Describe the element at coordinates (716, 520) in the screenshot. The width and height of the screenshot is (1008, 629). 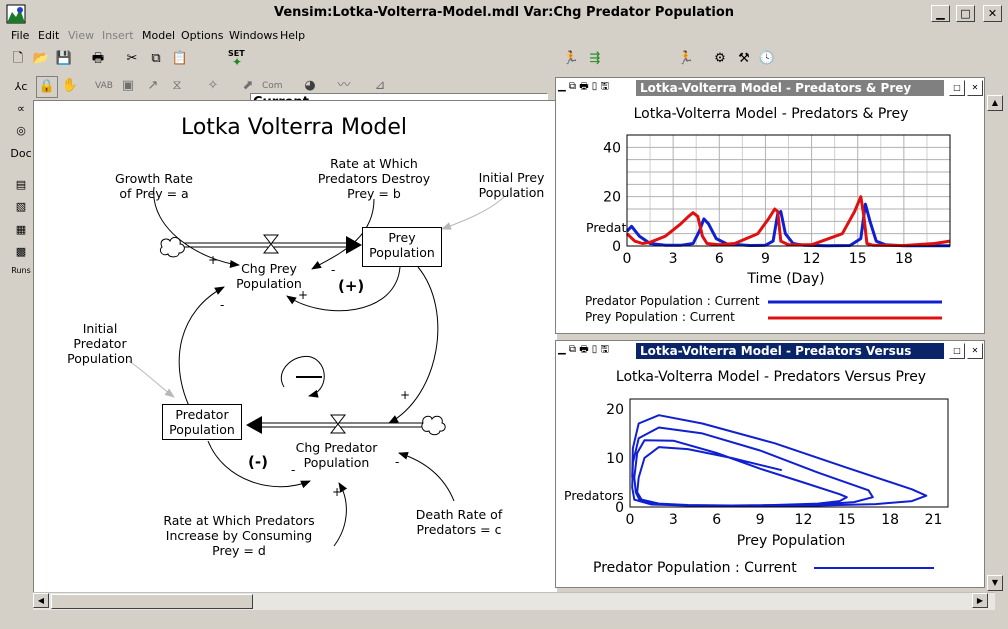
I see `x-tick-label: 6` at that location.